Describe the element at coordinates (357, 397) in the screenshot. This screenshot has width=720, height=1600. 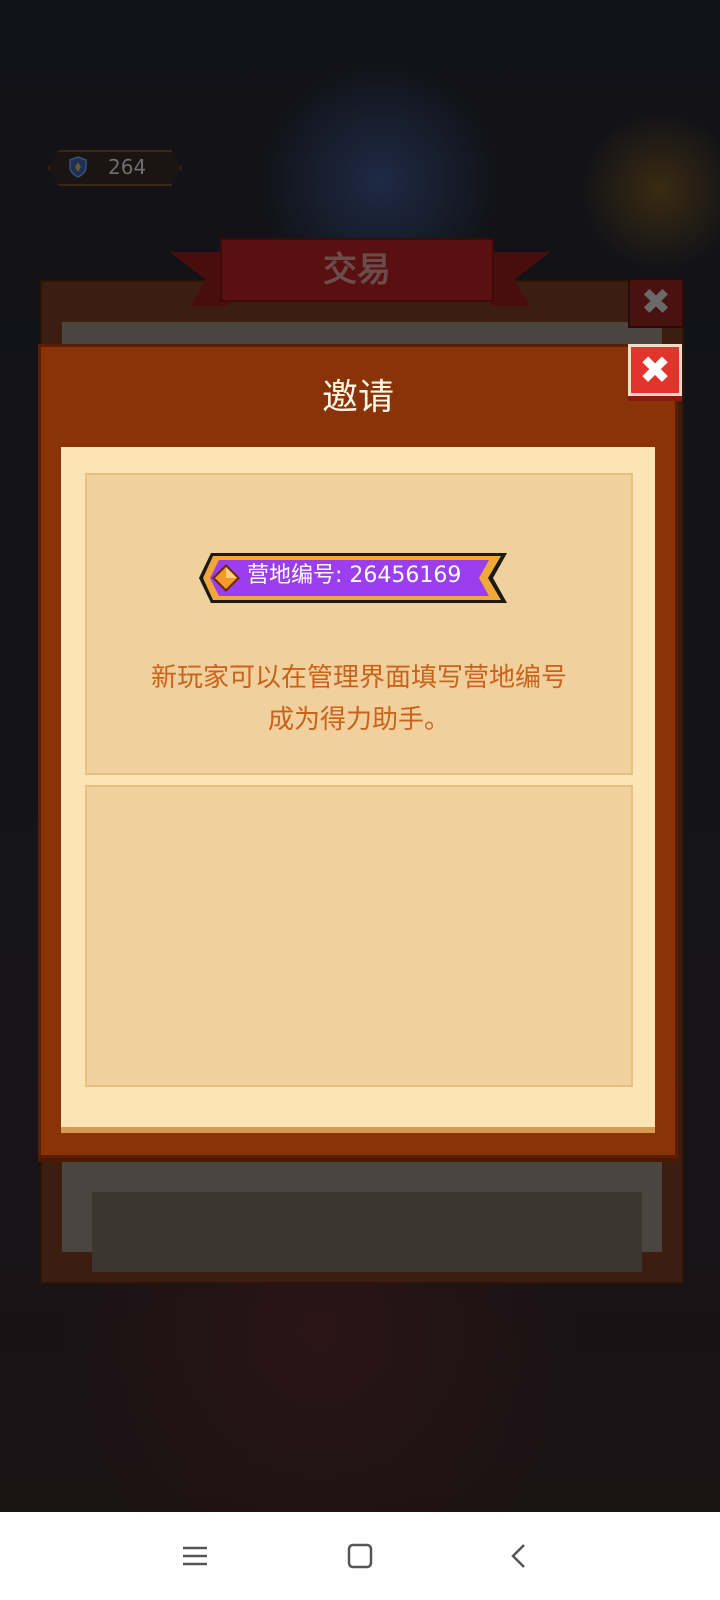
I see `dialog-title: 邀请` at that location.